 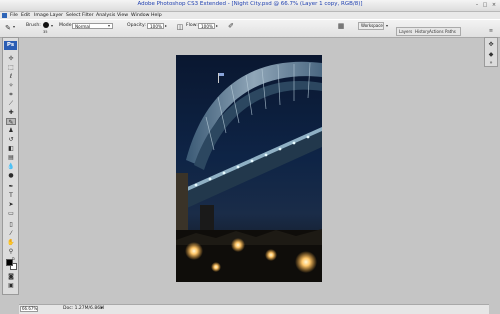 What do you see at coordinates (14, 15) in the screenshot?
I see `menu-file: File` at bounding box center [14, 15].